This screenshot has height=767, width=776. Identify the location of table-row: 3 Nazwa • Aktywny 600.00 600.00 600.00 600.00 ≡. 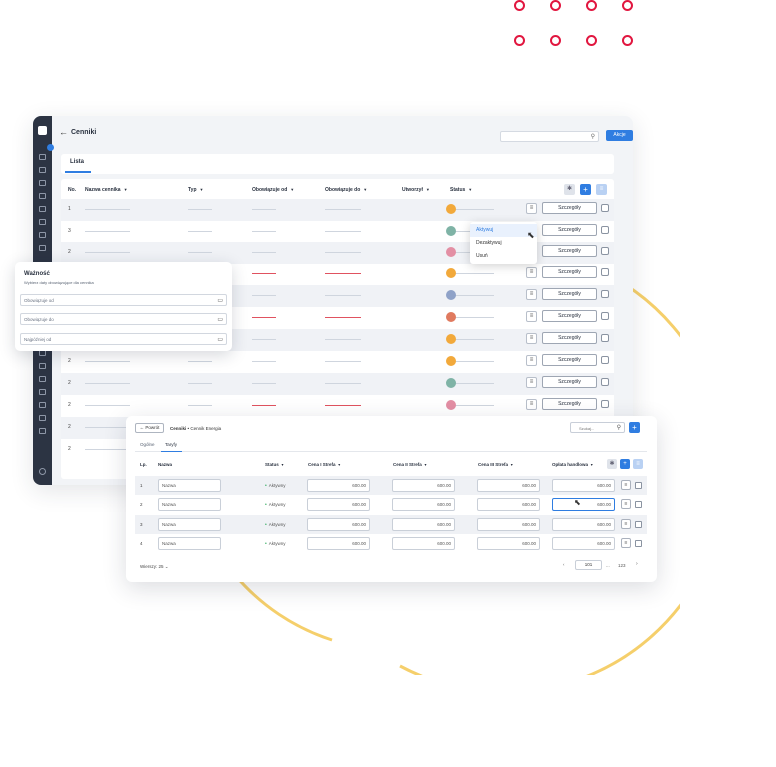
(391, 524).